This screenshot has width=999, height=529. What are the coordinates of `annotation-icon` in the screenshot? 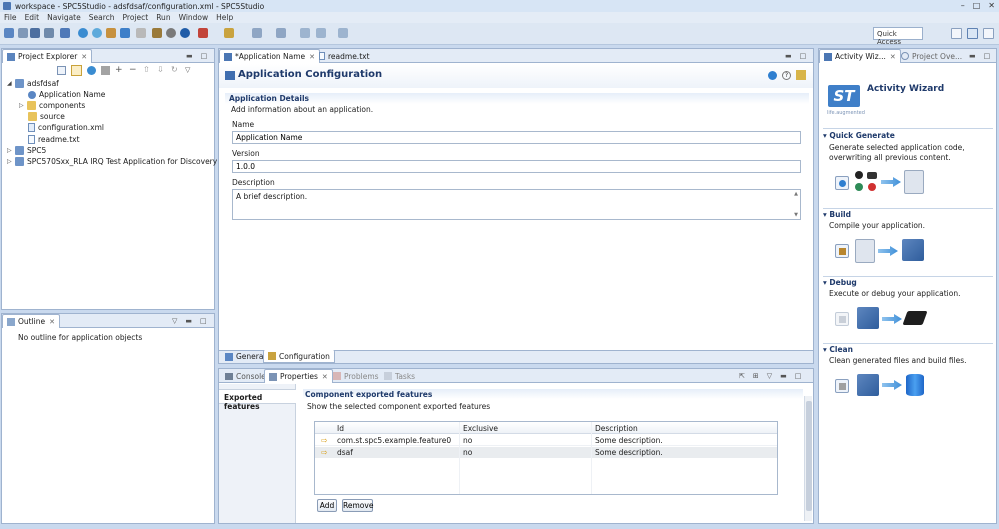 It's located at (281, 33).